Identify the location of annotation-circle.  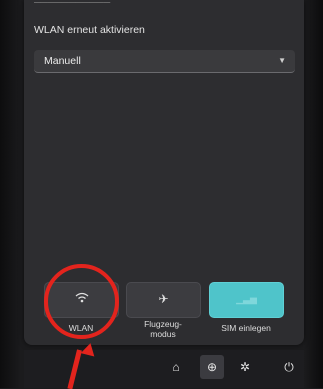
(81, 301).